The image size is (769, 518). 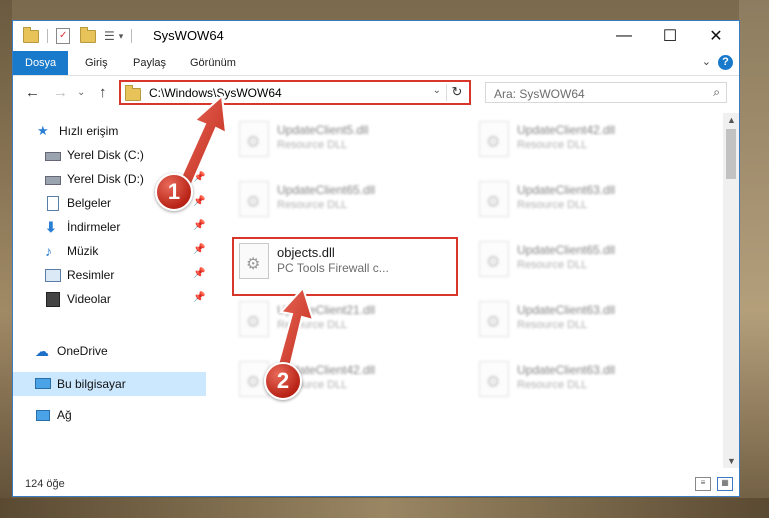 I want to click on scroll-down-icon: ▼, so click(x=731, y=461).